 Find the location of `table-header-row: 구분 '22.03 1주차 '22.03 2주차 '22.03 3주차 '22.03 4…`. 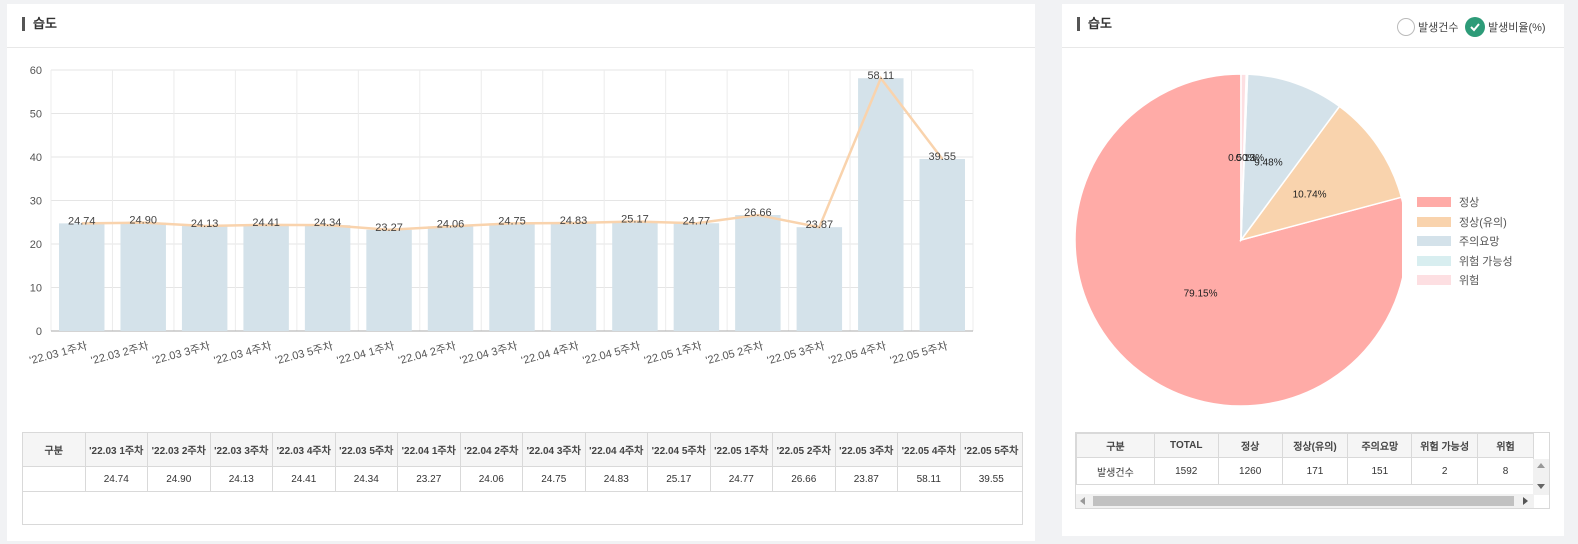

table-header-row: 구분 '22.03 1주차 '22.03 2주차 '22.03 3주차 '22.03 4… is located at coordinates (522, 449).